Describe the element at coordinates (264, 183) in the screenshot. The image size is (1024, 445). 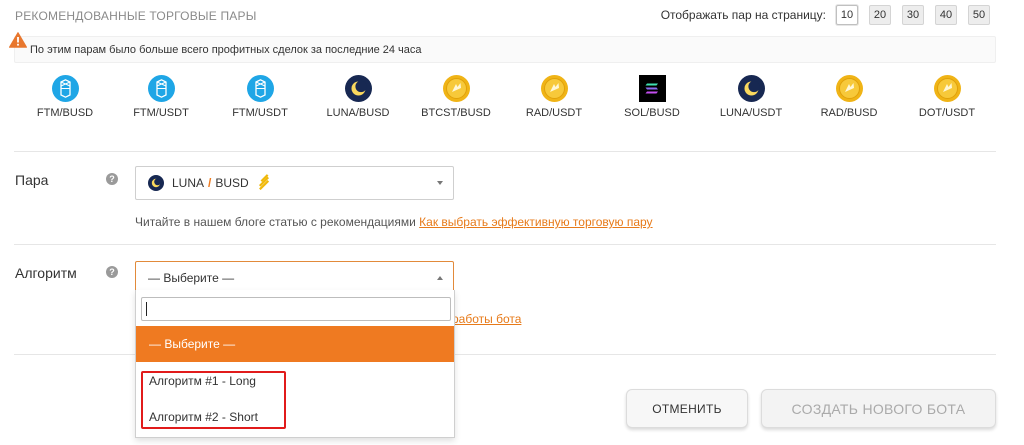
I see `binance-icon` at that location.